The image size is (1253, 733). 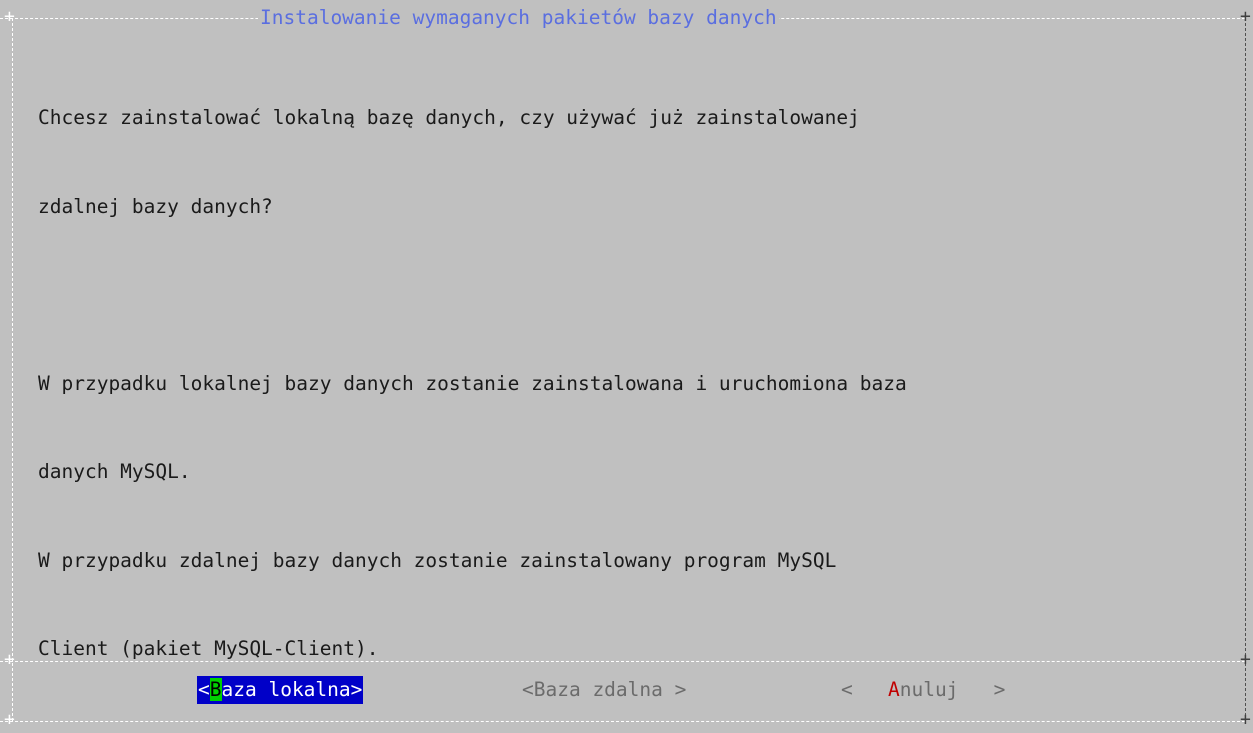 I want to click on local-button-close-bracket: >, so click(x=356, y=689).